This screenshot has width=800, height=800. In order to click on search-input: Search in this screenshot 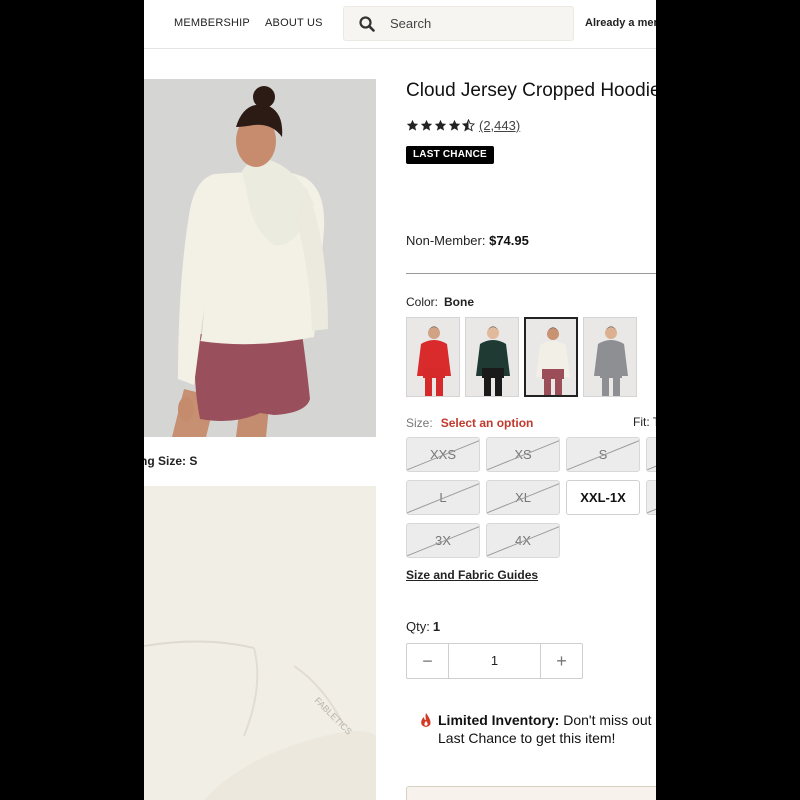, I will do `click(410, 23)`.